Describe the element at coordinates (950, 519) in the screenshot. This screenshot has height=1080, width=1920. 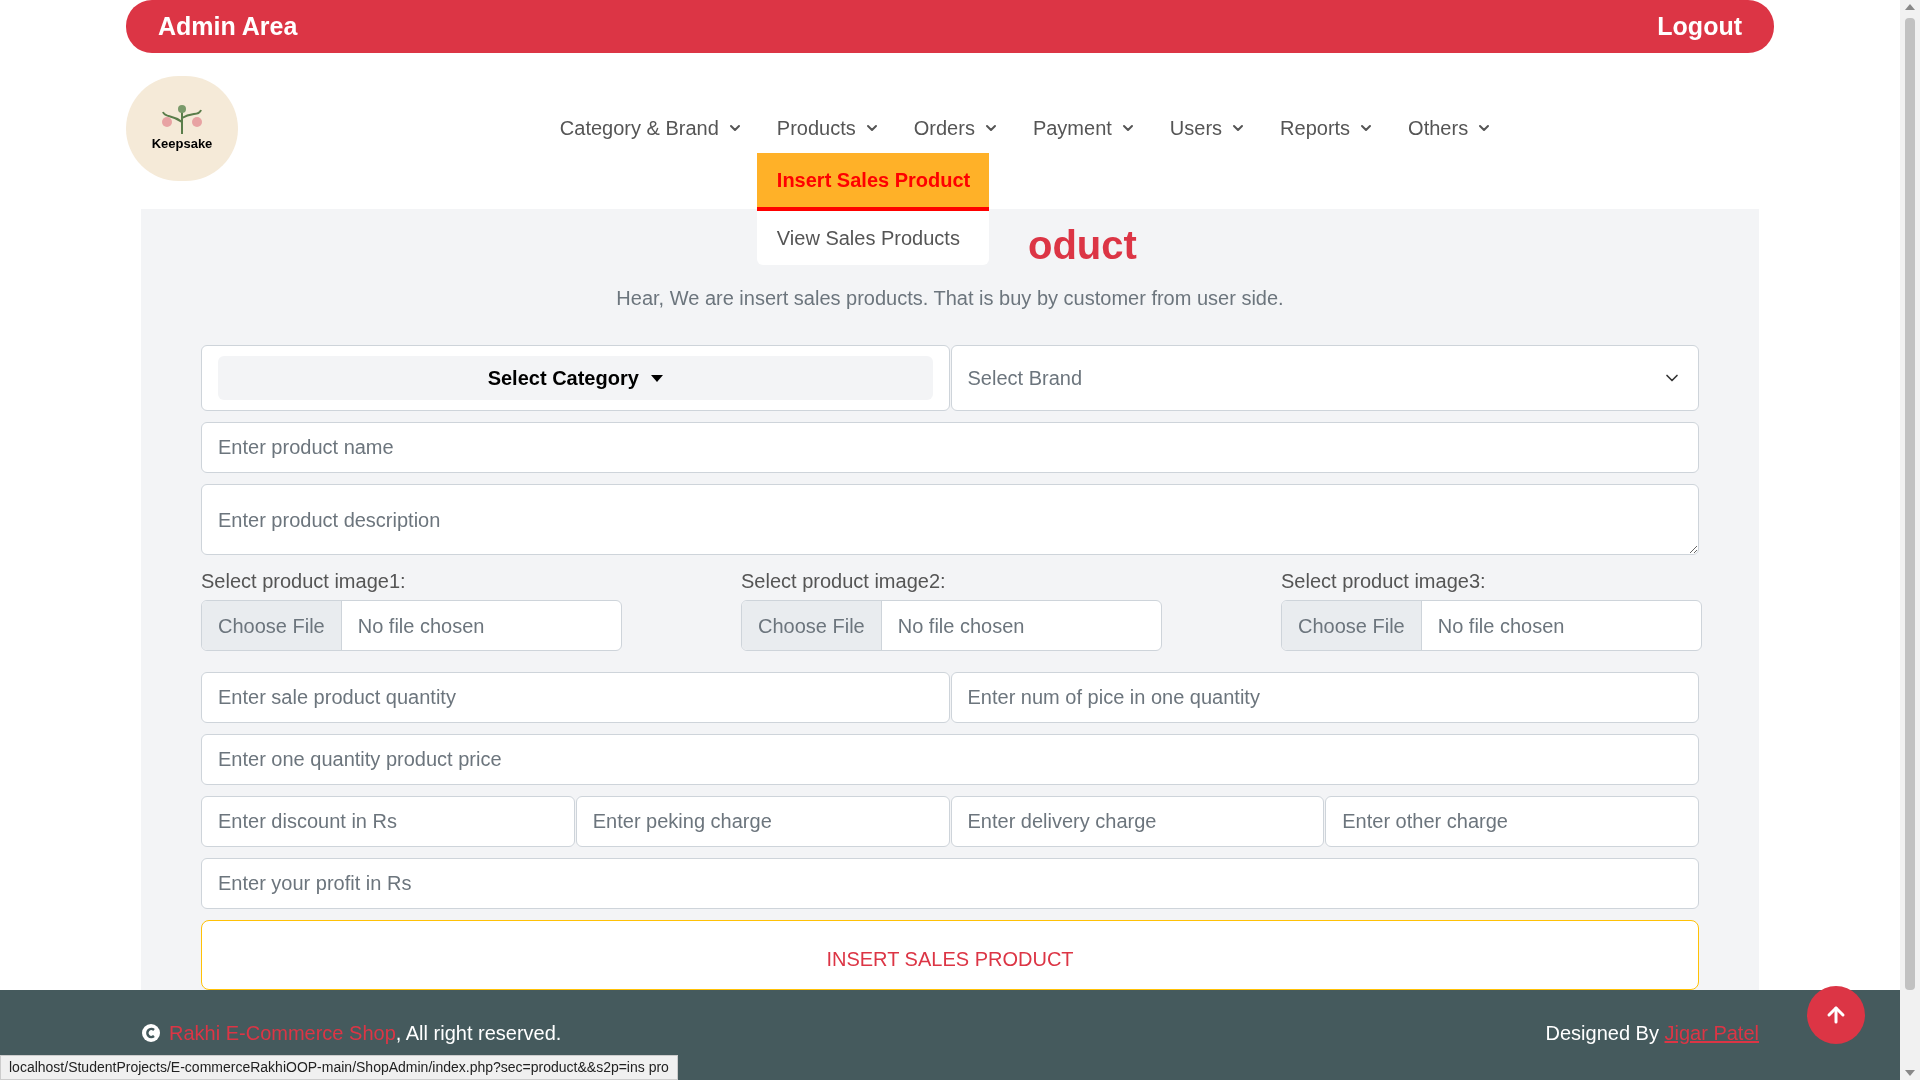
I see `description-field: Enter product description` at that location.